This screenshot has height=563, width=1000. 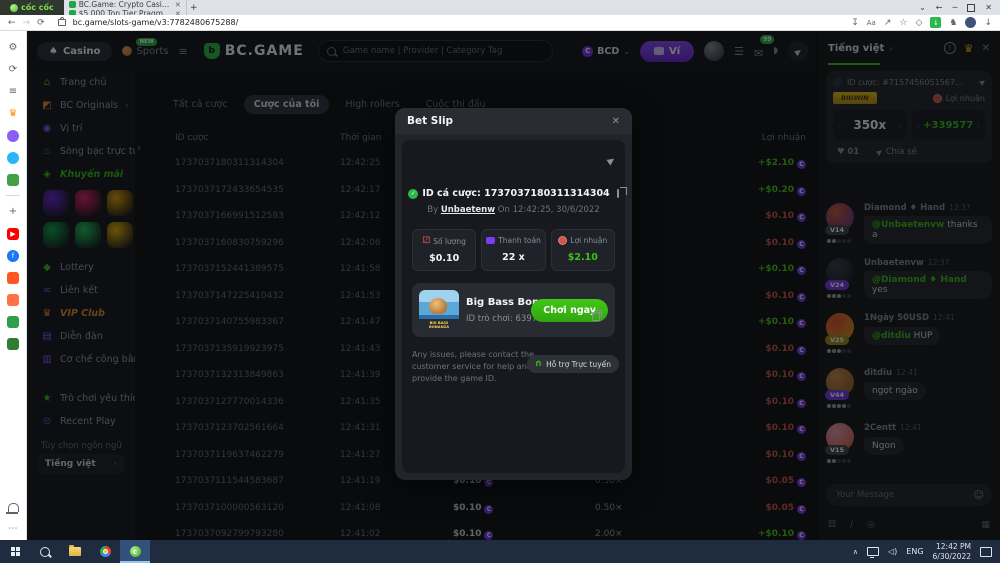 What do you see at coordinates (611, 161) in the screenshot?
I see `share-bet-icon: ▶` at bounding box center [611, 161].